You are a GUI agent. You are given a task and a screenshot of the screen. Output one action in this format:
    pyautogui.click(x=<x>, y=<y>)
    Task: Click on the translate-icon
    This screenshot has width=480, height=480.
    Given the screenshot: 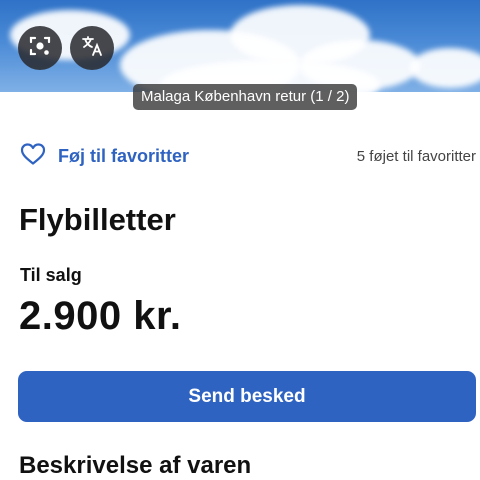 What is the action you would take?
    pyautogui.click(x=92, y=48)
    